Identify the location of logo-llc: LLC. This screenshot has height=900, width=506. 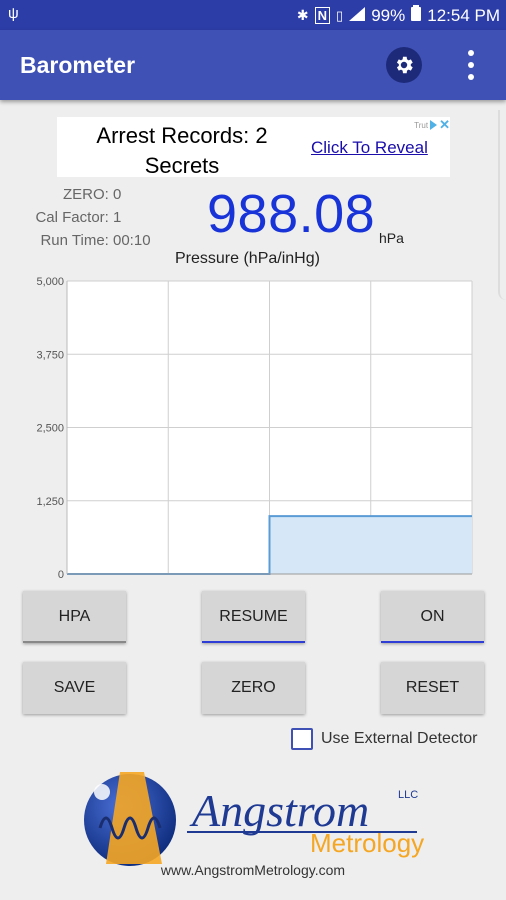
(408, 795).